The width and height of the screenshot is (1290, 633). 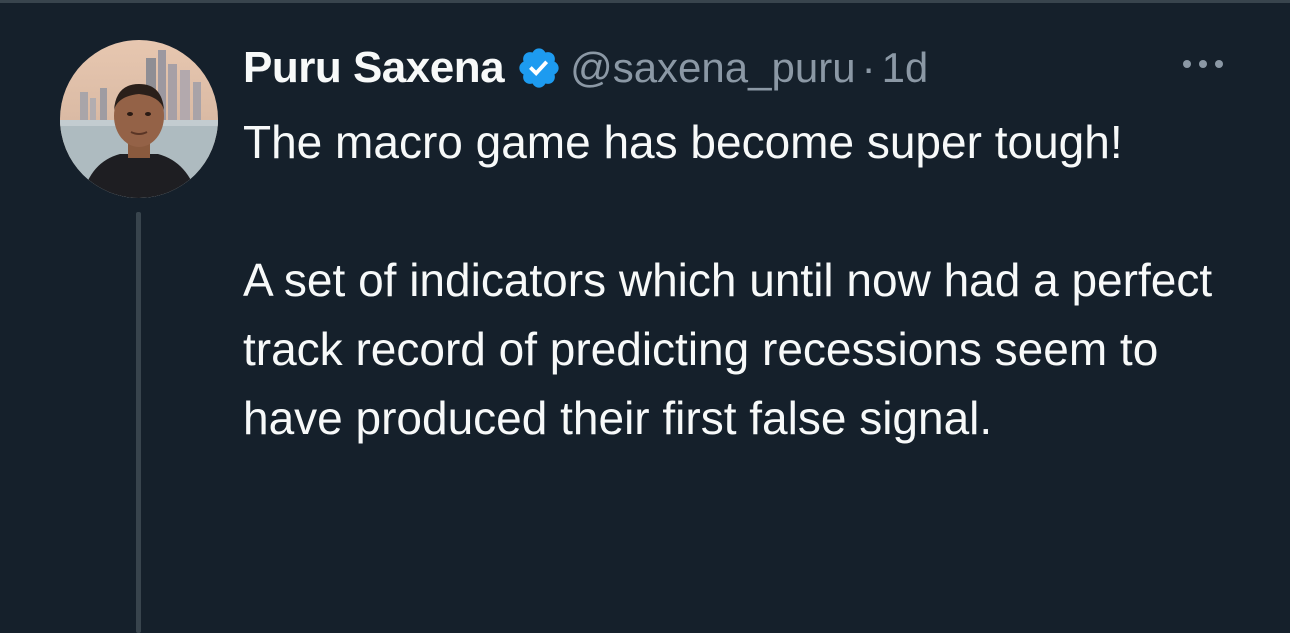 What do you see at coordinates (539, 68) in the screenshot?
I see `verified-badge-icon` at bounding box center [539, 68].